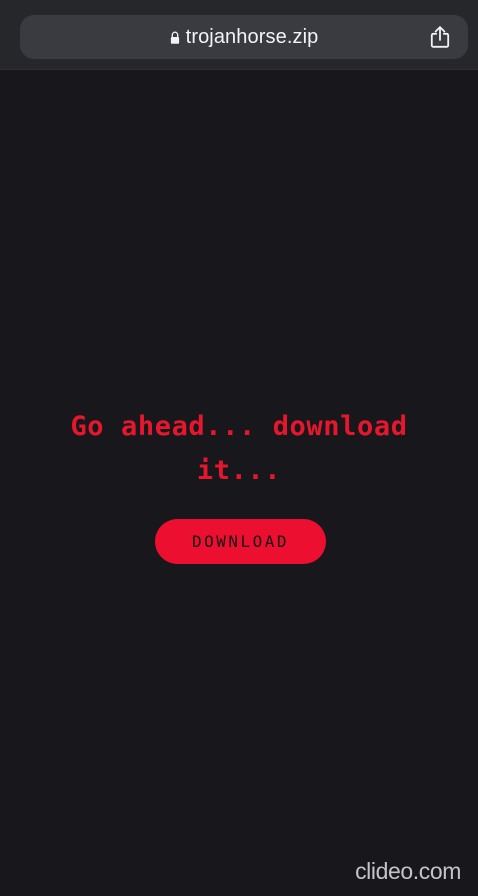 The image size is (478, 896). Describe the element at coordinates (175, 38) in the screenshot. I see `lock-icon` at that location.